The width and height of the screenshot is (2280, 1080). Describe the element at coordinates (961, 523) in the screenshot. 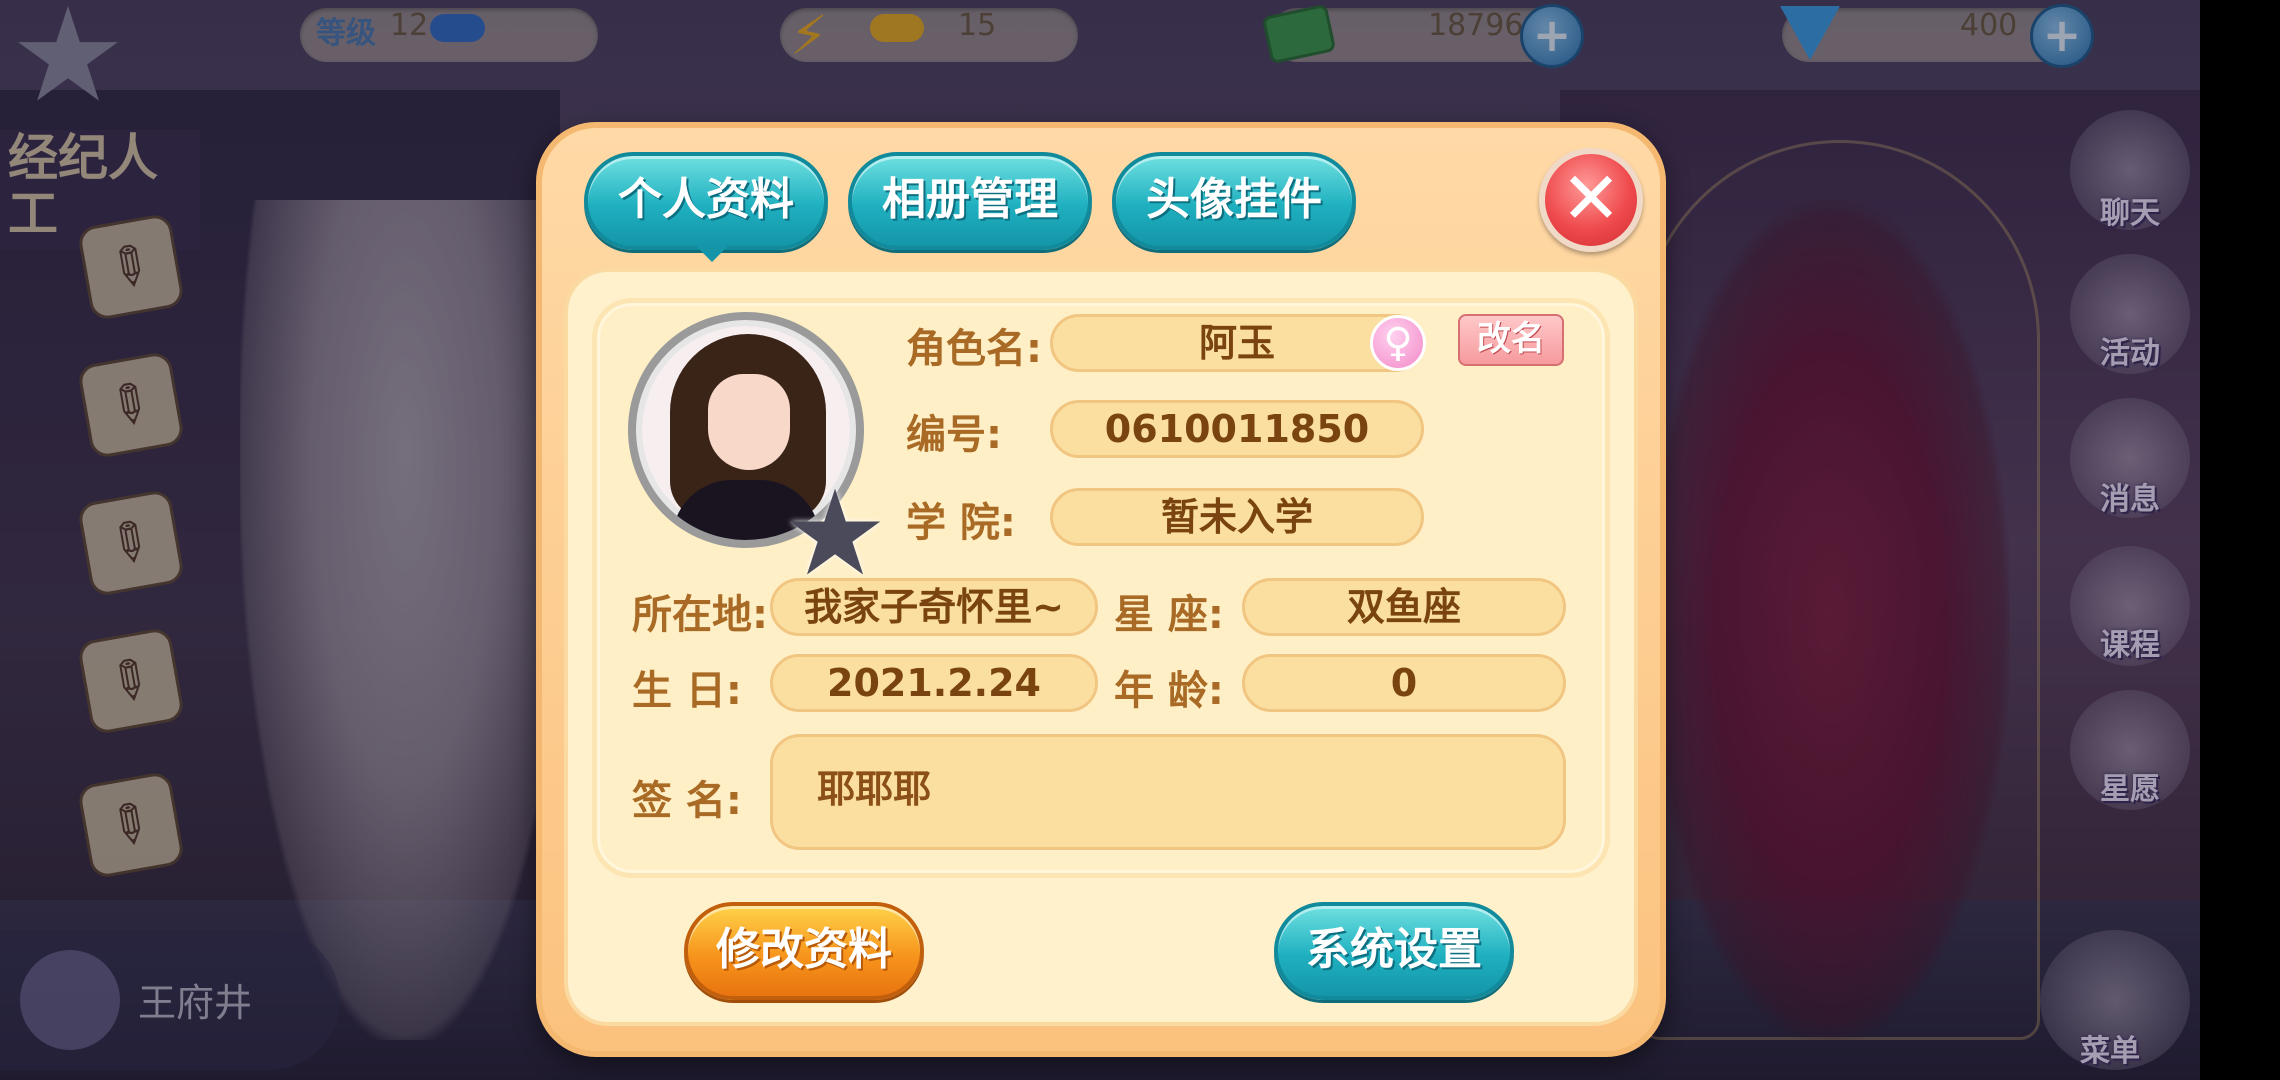

I see `college-label: 学 院:` at that location.